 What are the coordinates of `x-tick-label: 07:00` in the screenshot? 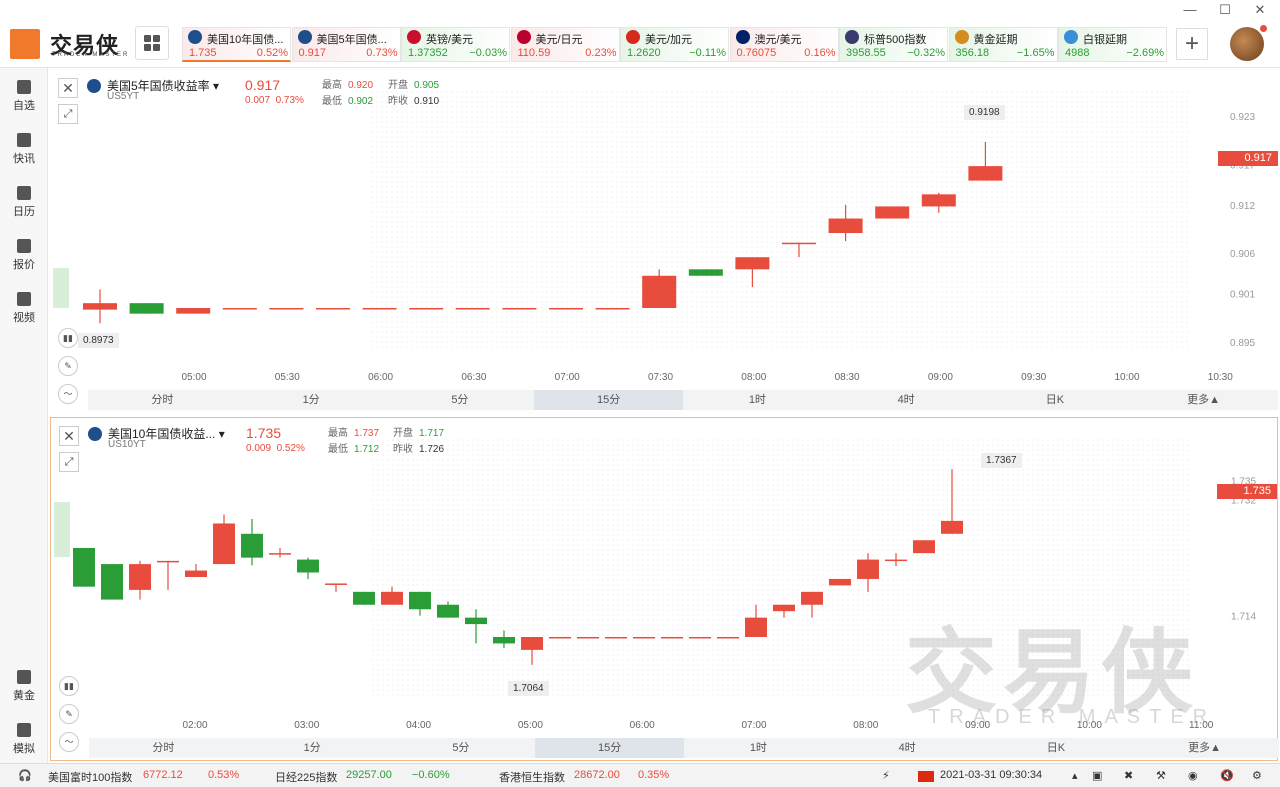 It's located at (753, 725).